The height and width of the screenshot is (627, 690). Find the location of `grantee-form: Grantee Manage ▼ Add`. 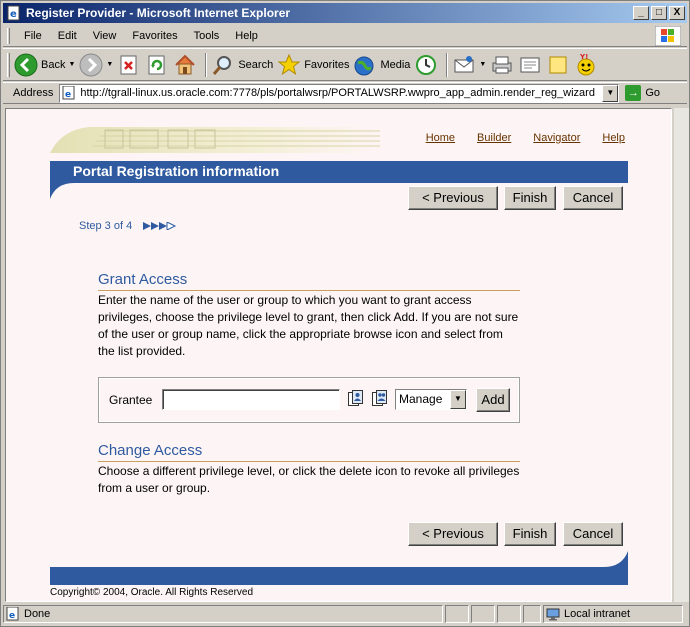

grantee-form: Grantee Manage ▼ Add is located at coordinates (309, 400).